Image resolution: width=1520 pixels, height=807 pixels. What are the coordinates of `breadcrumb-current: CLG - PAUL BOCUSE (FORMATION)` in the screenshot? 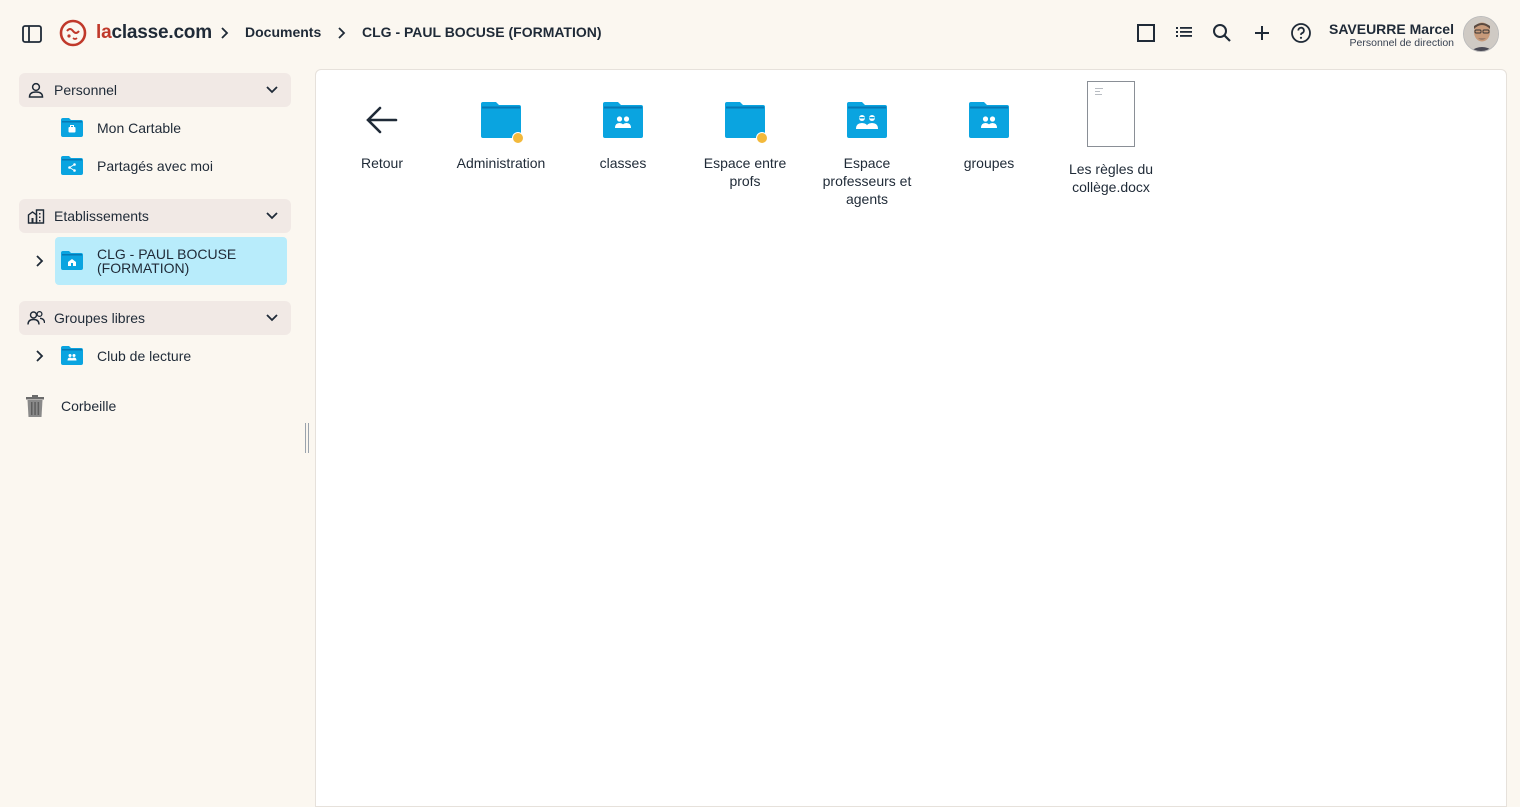 It's located at (482, 32).